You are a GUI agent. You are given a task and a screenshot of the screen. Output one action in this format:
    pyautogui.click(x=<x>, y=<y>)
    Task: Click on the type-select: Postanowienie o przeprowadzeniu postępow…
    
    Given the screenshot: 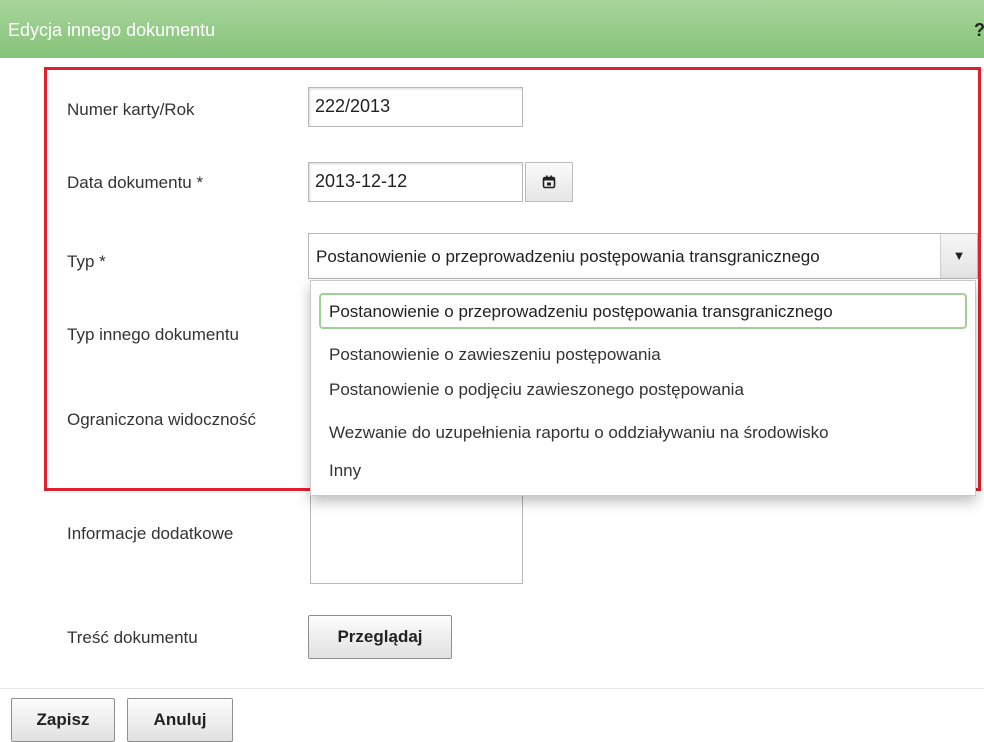 What is the action you would take?
    pyautogui.click(x=643, y=256)
    